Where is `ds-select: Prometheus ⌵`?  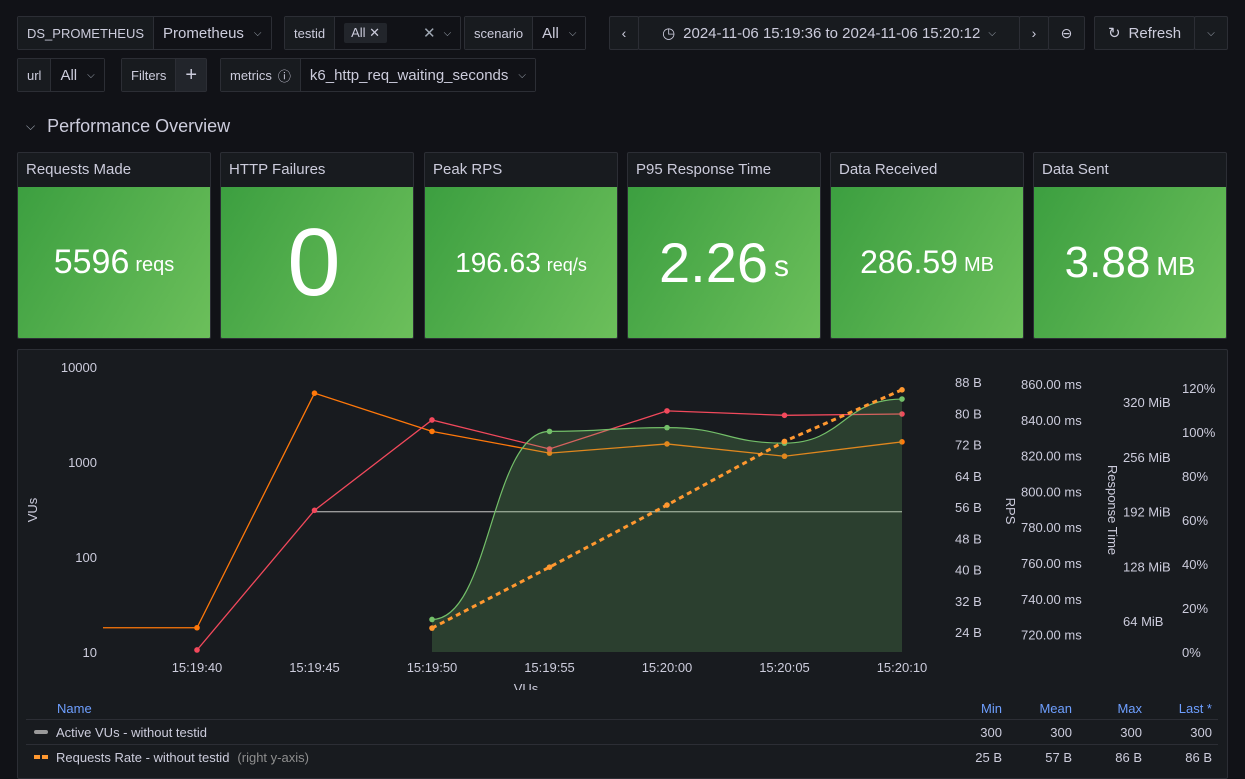
ds-select: Prometheus ⌵ is located at coordinates (212, 33).